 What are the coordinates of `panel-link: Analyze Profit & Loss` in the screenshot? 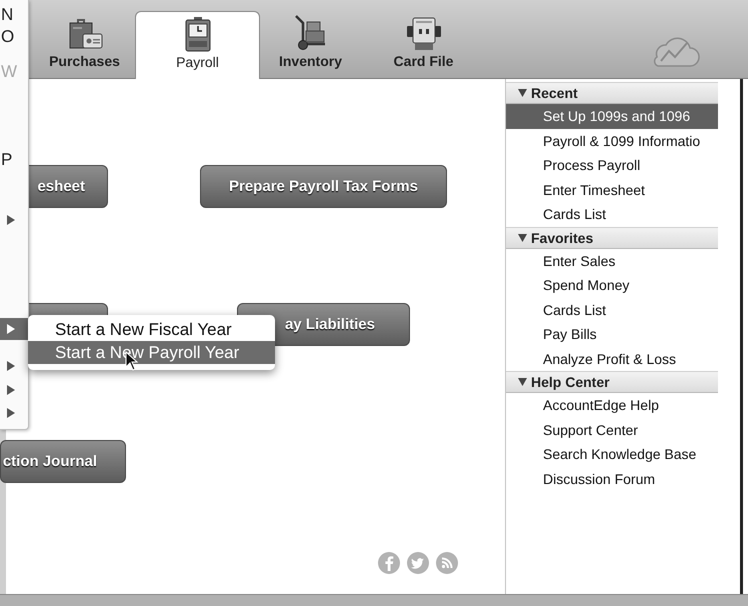 It's located at (612, 358).